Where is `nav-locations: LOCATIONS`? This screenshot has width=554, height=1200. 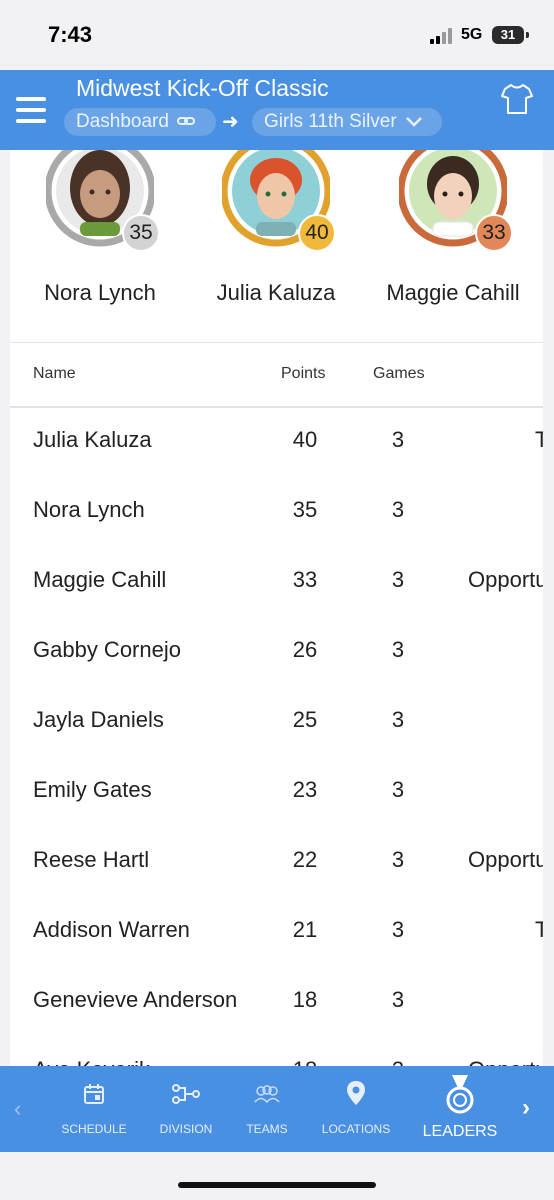
nav-locations: LOCATIONS is located at coordinates (356, 1109).